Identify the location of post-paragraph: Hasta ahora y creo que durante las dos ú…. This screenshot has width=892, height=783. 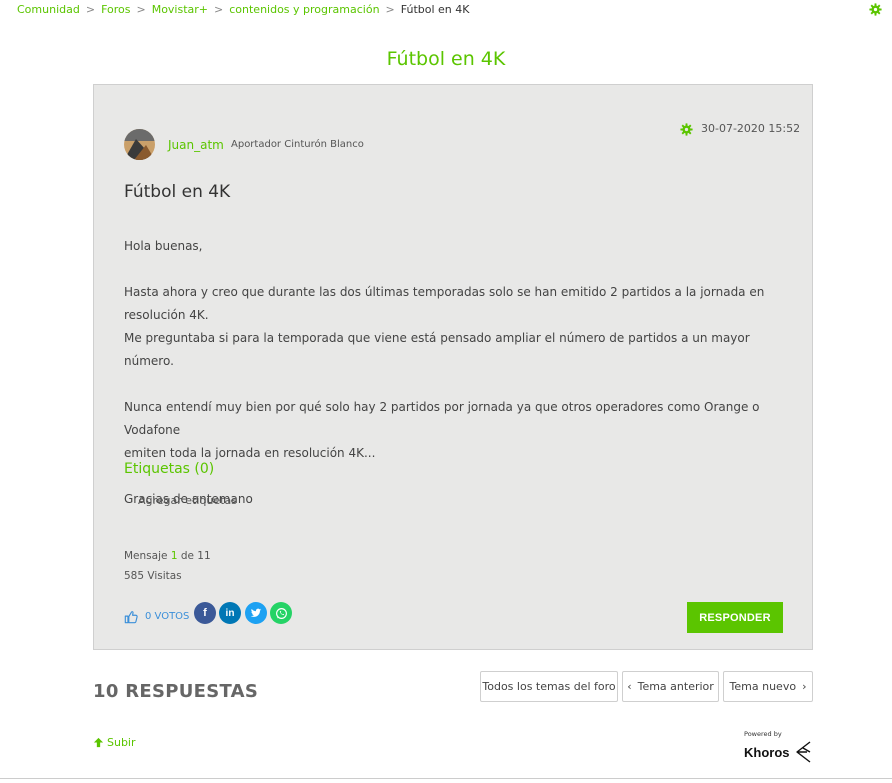
(459, 327).